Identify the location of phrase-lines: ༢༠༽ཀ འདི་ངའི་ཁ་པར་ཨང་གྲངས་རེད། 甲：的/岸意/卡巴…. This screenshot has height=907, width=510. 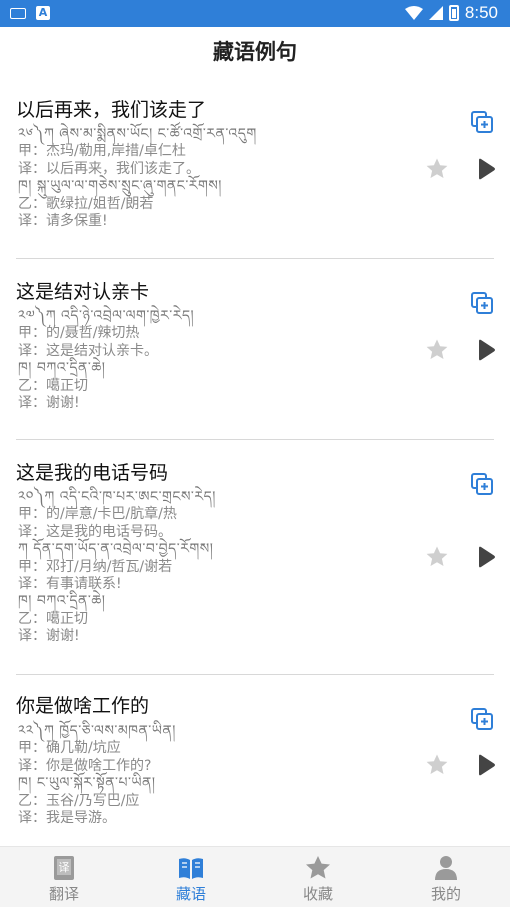
(117, 567).